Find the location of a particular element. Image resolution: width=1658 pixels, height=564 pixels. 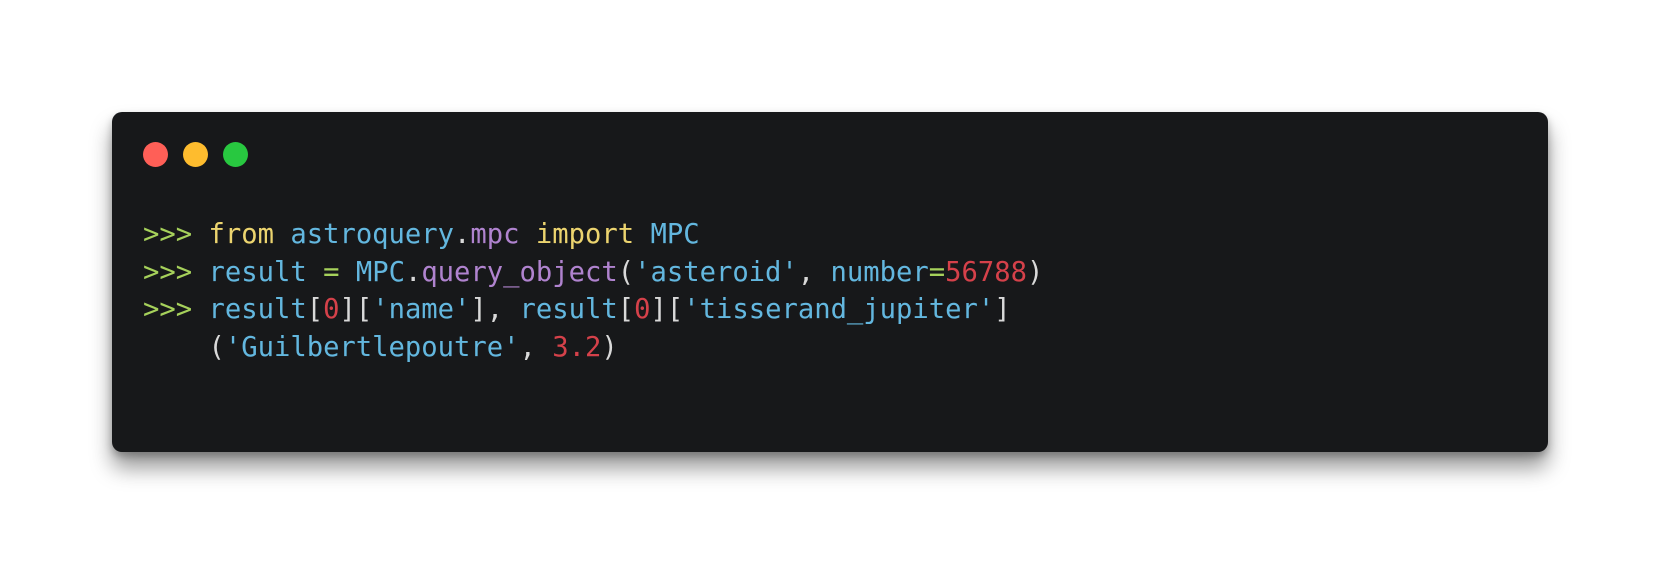

code-token-identifier: 'Guilbertlepoutre' is located at coordinates (372, 347).